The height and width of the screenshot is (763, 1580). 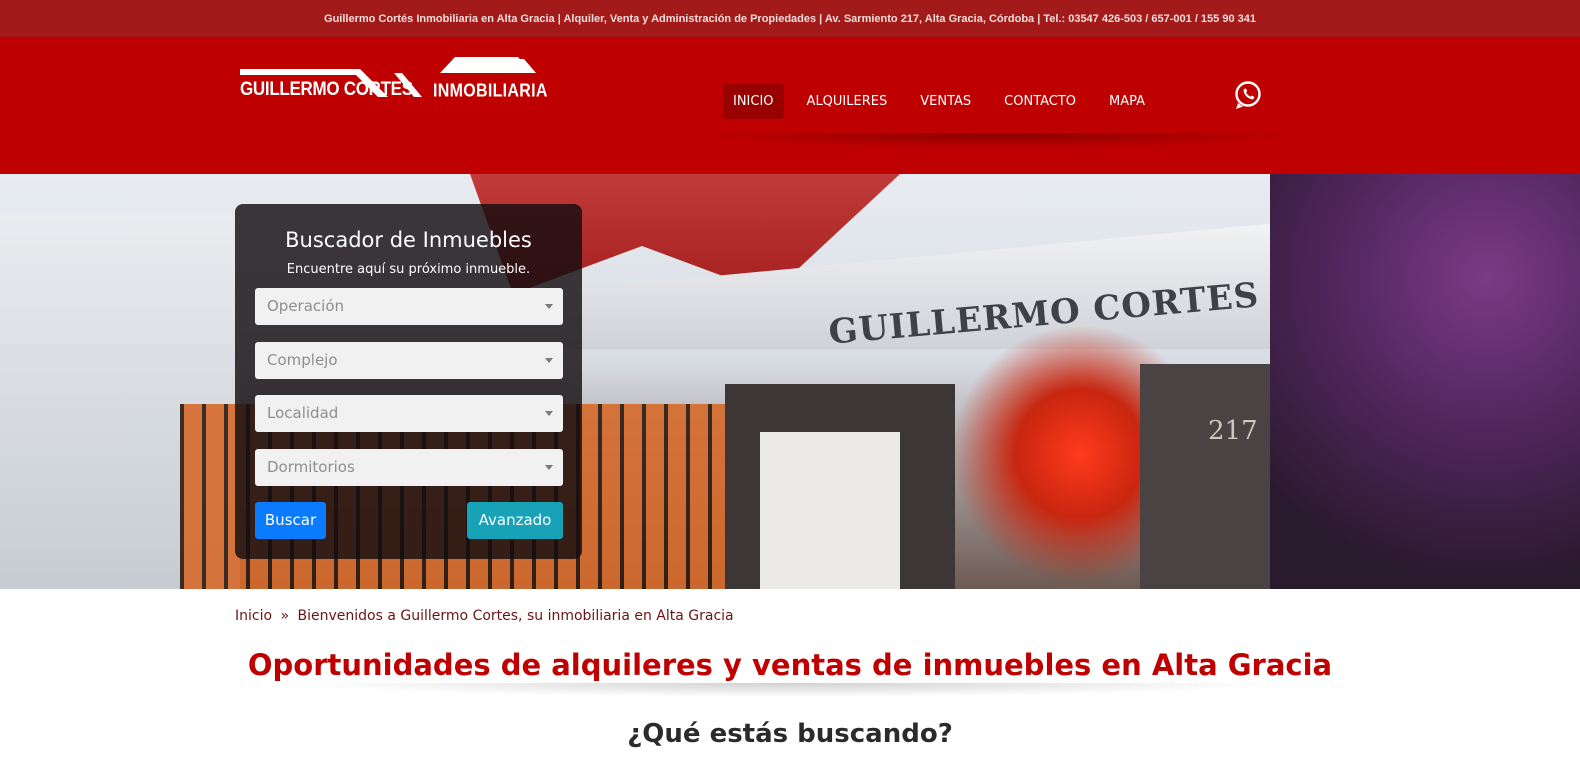 What do you see at coordinates (290, 520) in the screenshot?
I see `buscar-button: Buscar` at bounding box center [290, 520].